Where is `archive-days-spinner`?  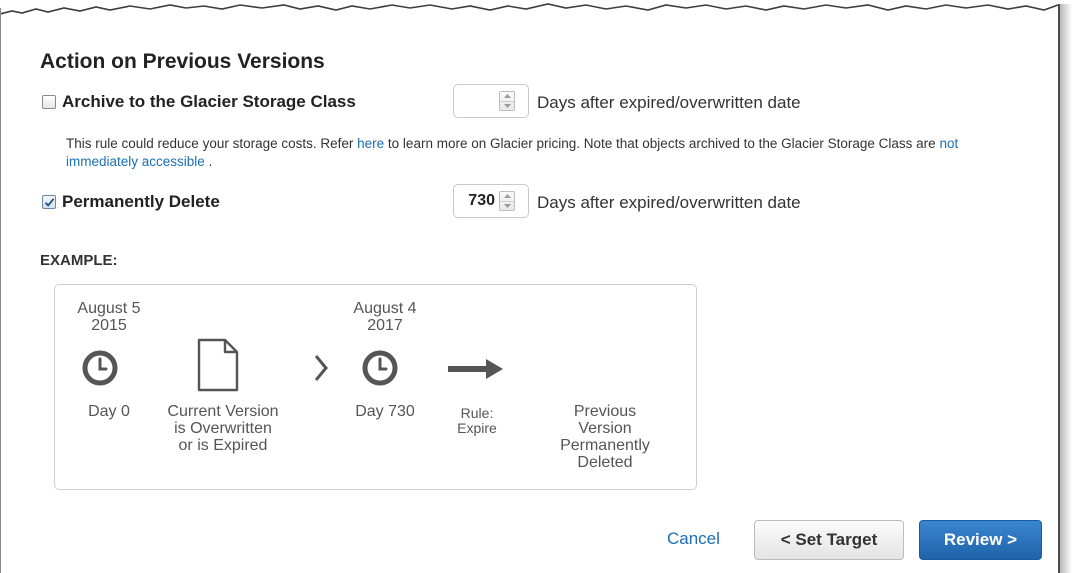
archive-days-spinner is located at coordinates (491, 101).